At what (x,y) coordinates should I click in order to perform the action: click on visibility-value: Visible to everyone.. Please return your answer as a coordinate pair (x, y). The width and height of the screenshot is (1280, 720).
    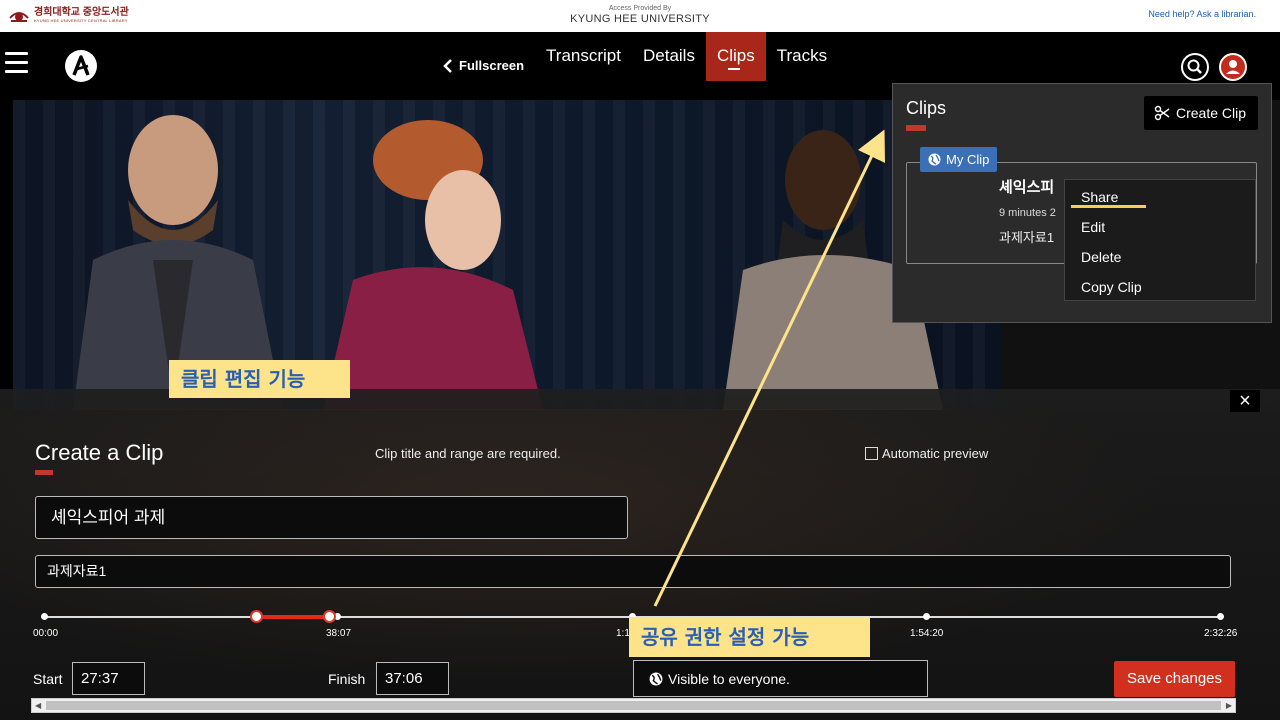
    Looking at the image, I should click on (729, 678).